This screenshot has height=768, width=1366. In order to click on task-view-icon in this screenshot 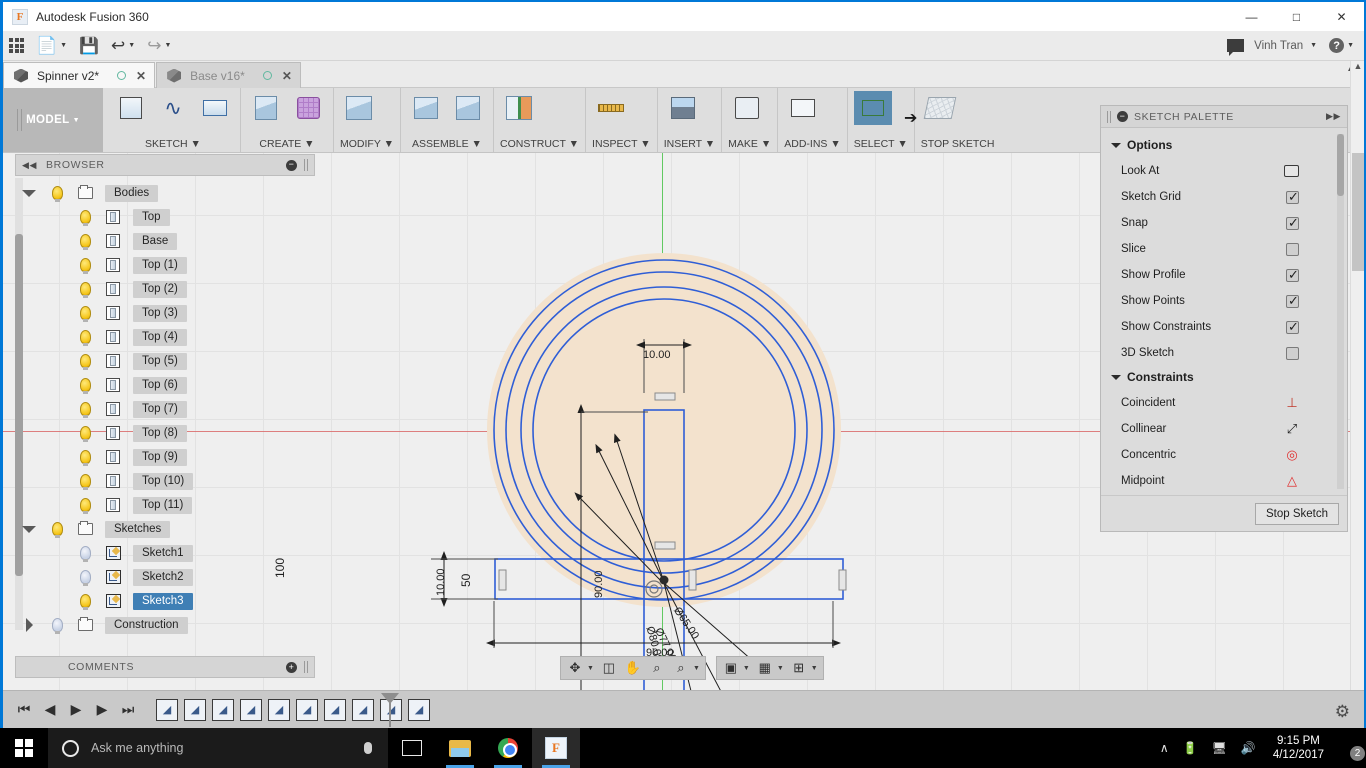, I will do `click(412, 748)`.